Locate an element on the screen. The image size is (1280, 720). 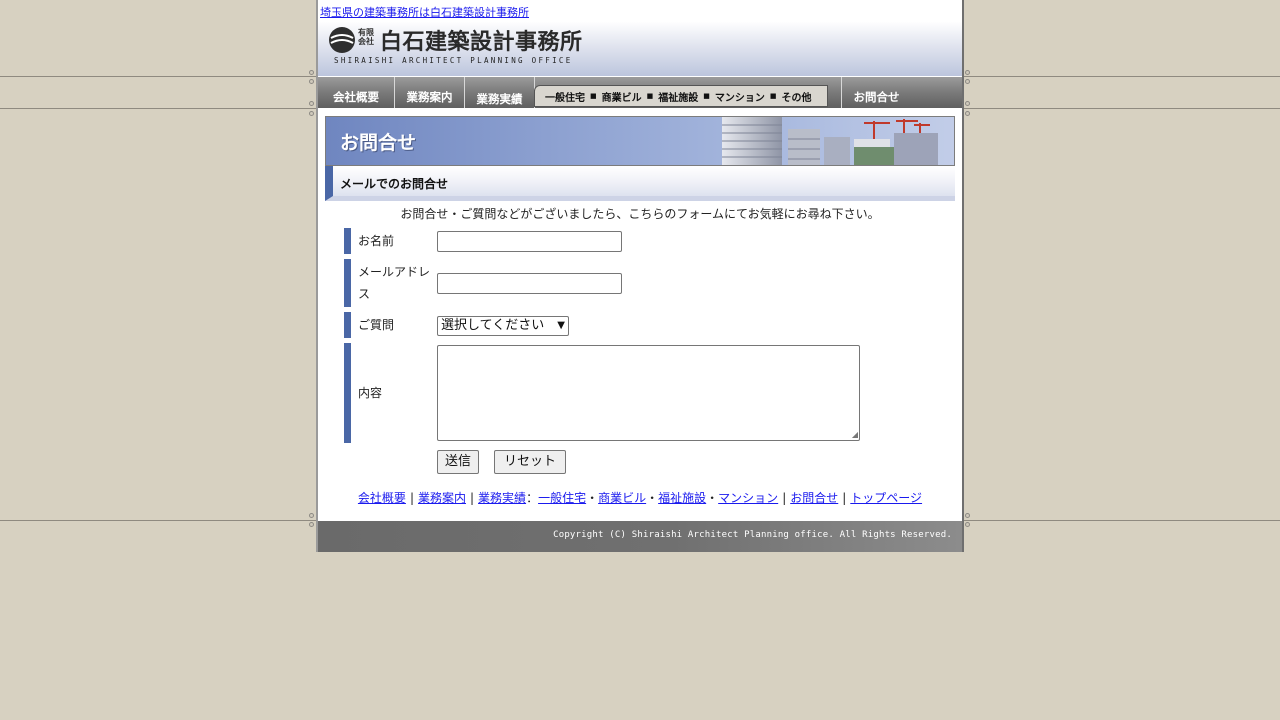
section-title: メールでのお問合せ is located at coordinates (394, 184).